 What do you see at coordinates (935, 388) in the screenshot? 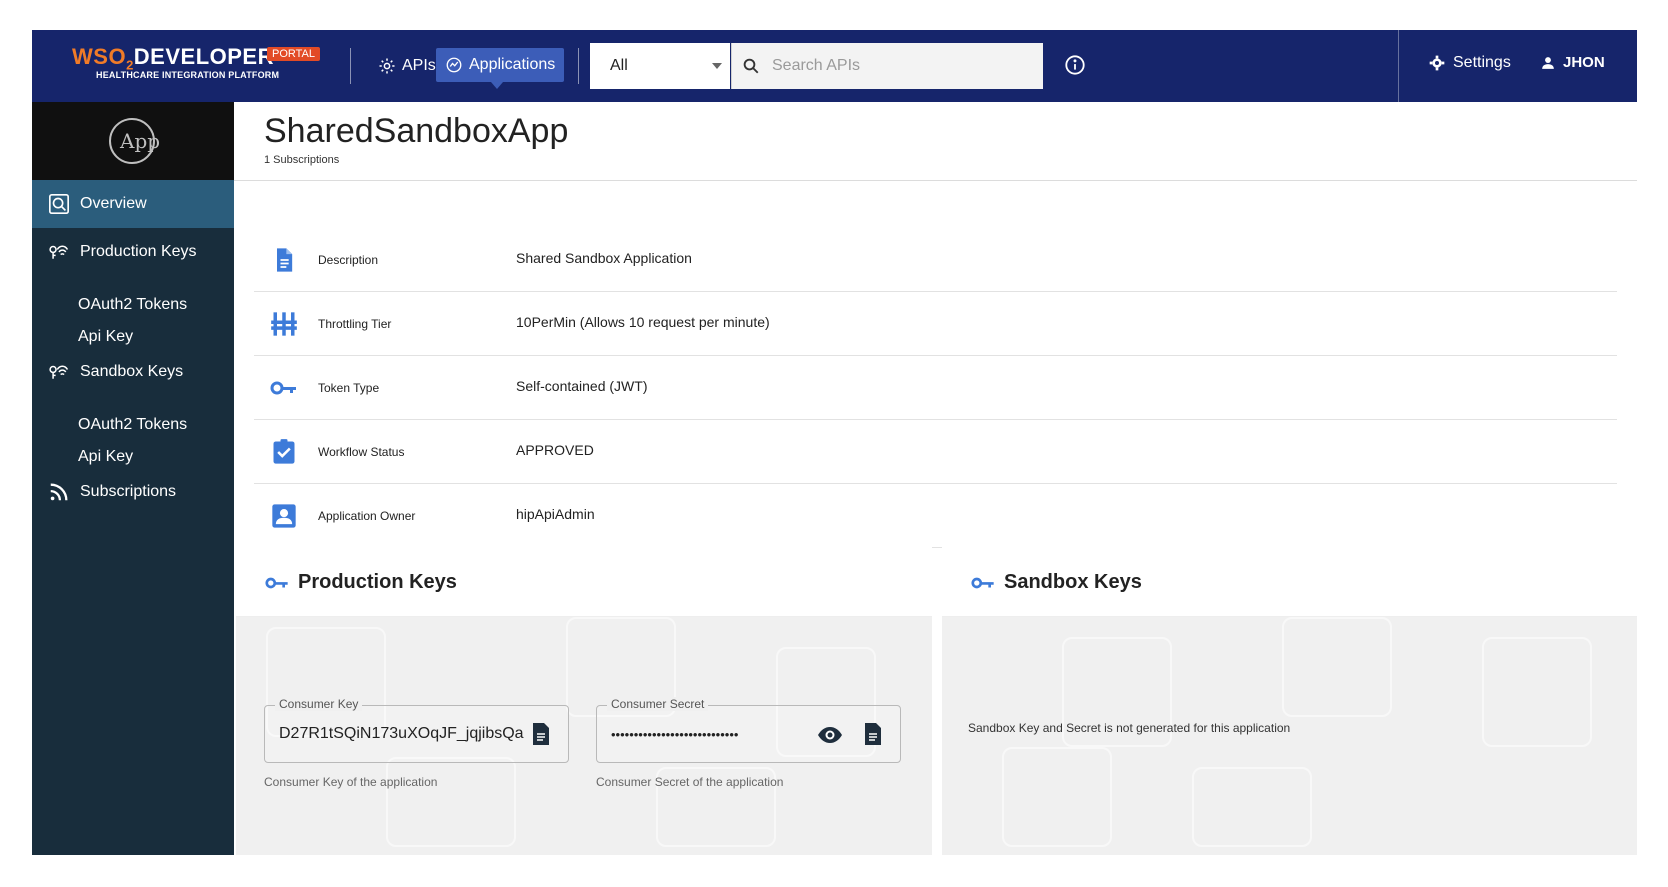
I see `detail-row-token-type: Token Type Self-contained (JWT)` at bounding box center [935, 388].